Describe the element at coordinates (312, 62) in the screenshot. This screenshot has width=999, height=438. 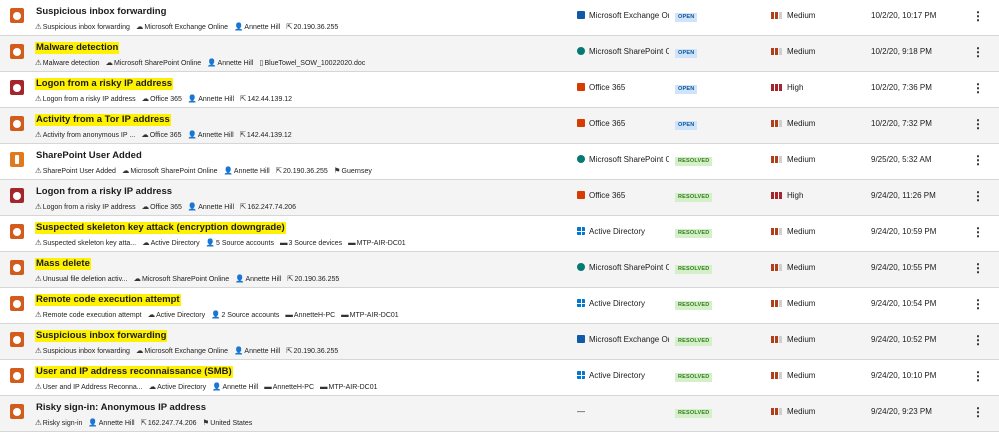
I see `meta-item: ▯BlueTowel_SOW_10022020.doc` at that location.